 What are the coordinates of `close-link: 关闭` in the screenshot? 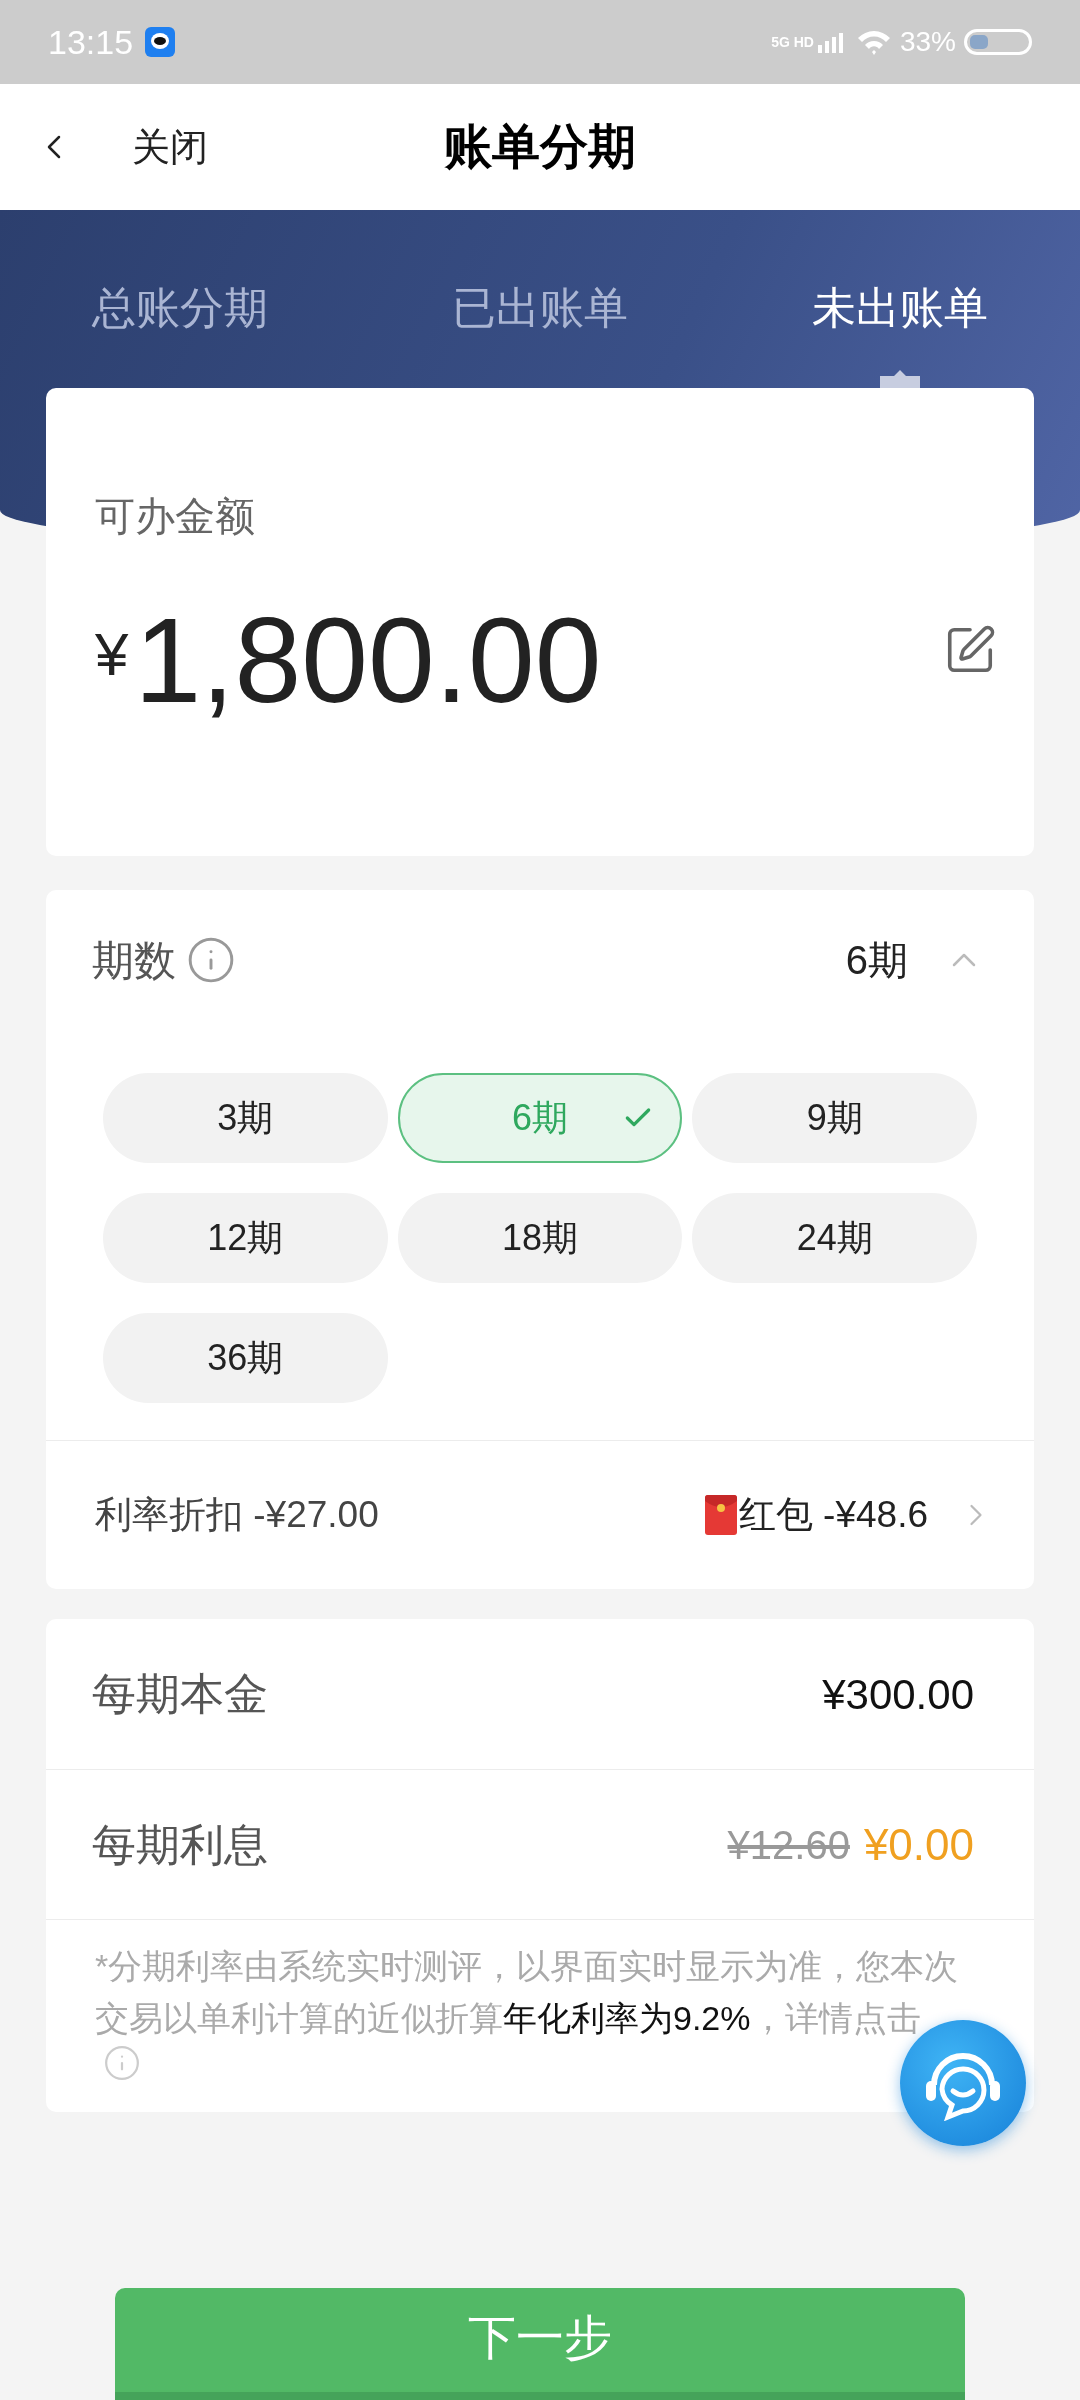 It's located at (170, 147).